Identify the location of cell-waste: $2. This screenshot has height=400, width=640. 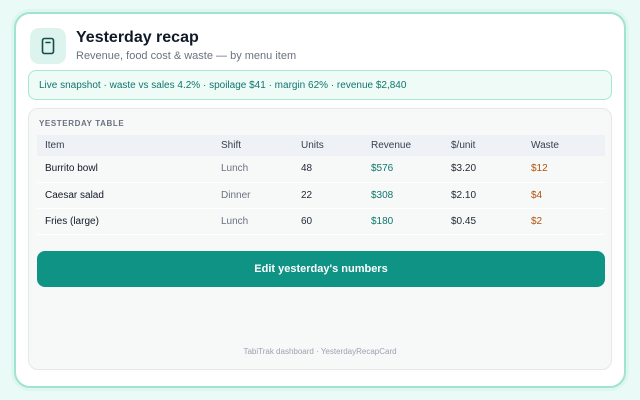
(564, 221).